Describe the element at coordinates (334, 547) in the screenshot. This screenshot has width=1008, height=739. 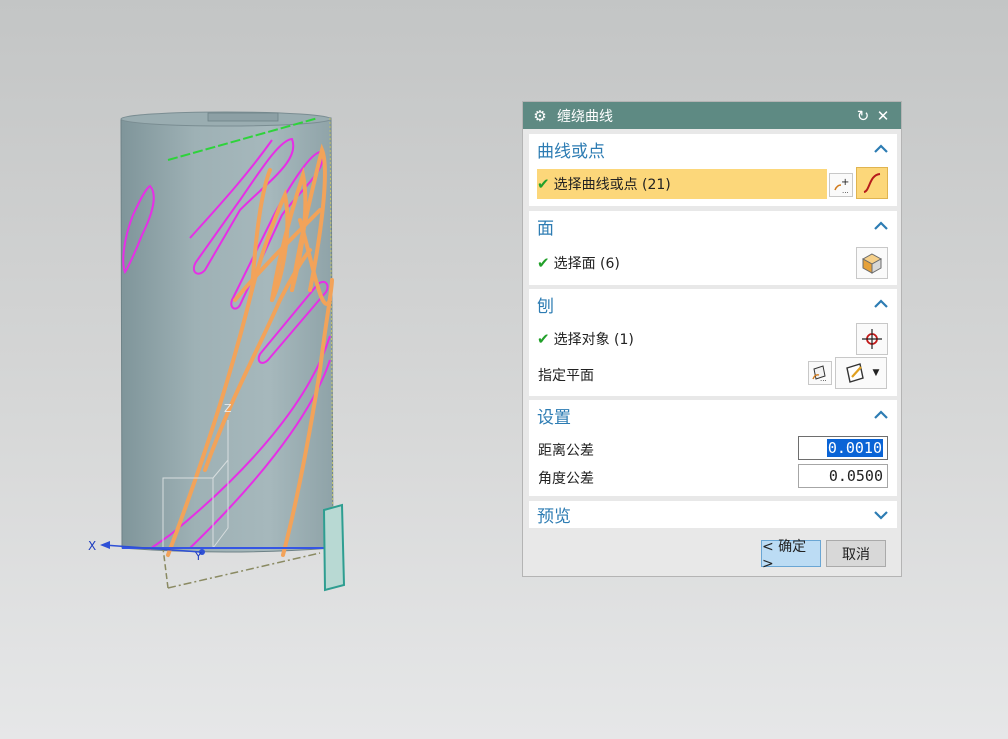
I see `teal-plane` at that location.